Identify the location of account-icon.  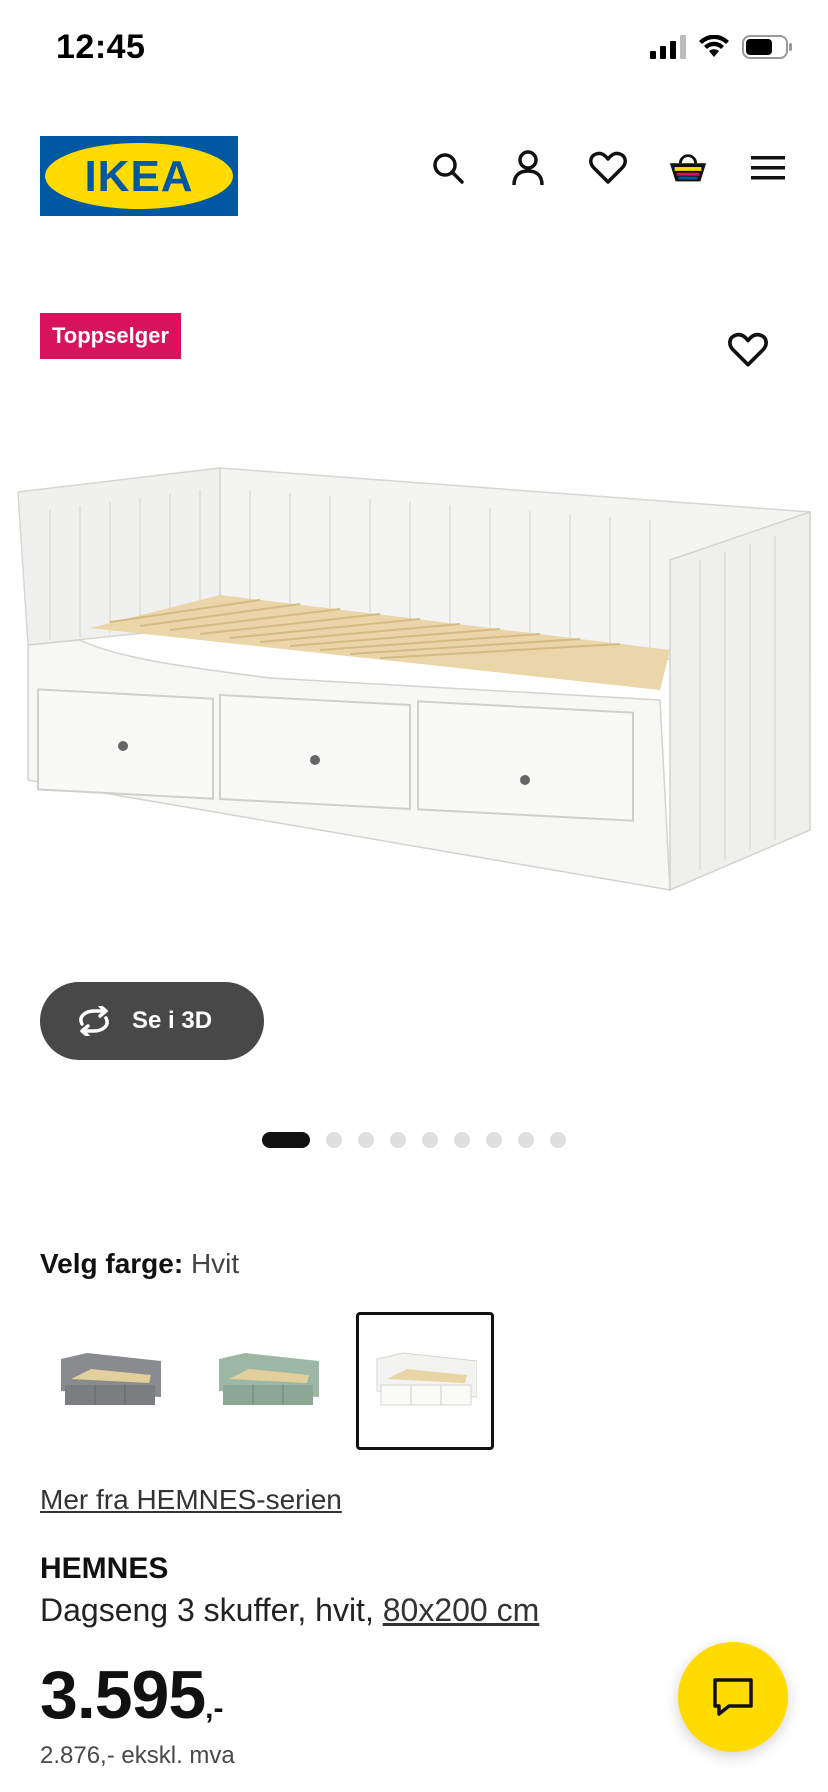
(528, 168).